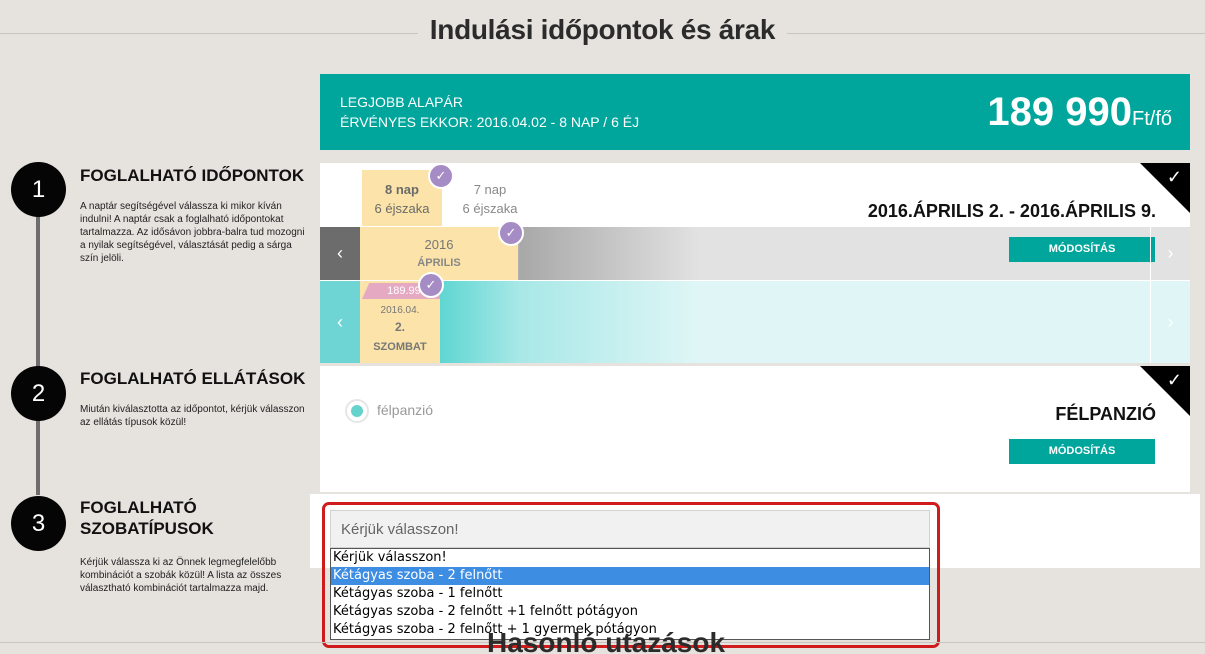 Image resolution: width=1205 pixels, height=654 pixels. I want to click on month-prev-arrow-icon: ‹, so click(340, 253).